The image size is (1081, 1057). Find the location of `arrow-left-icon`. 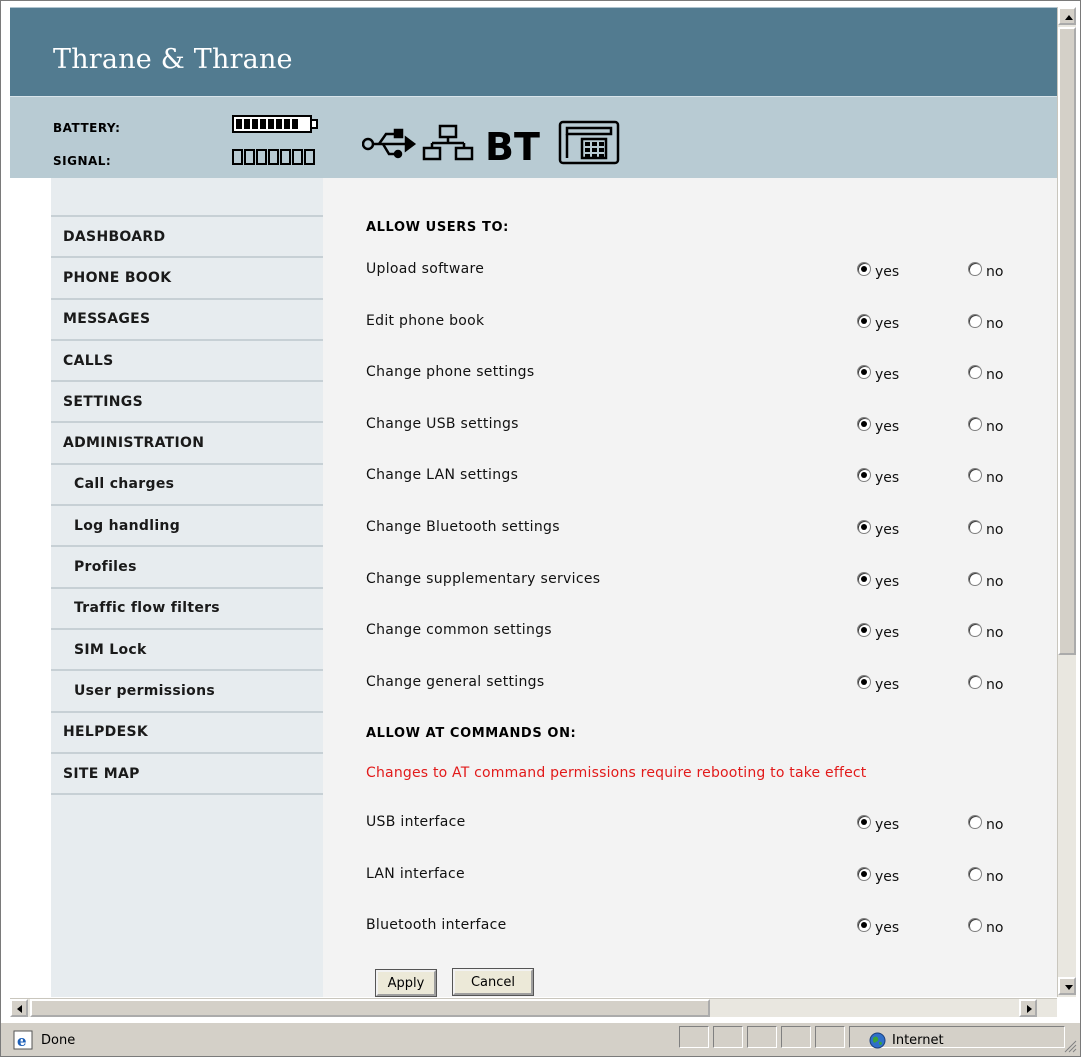

arrow-left-icon is located at coordinates (19, 1009).